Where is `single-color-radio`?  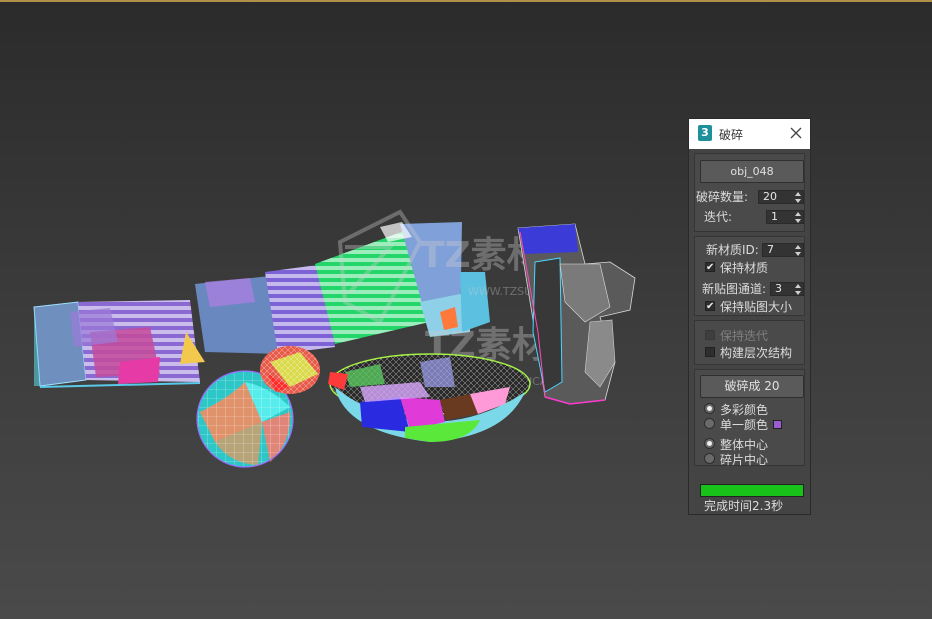
single-color-radio is located at coordinates (709, 423).